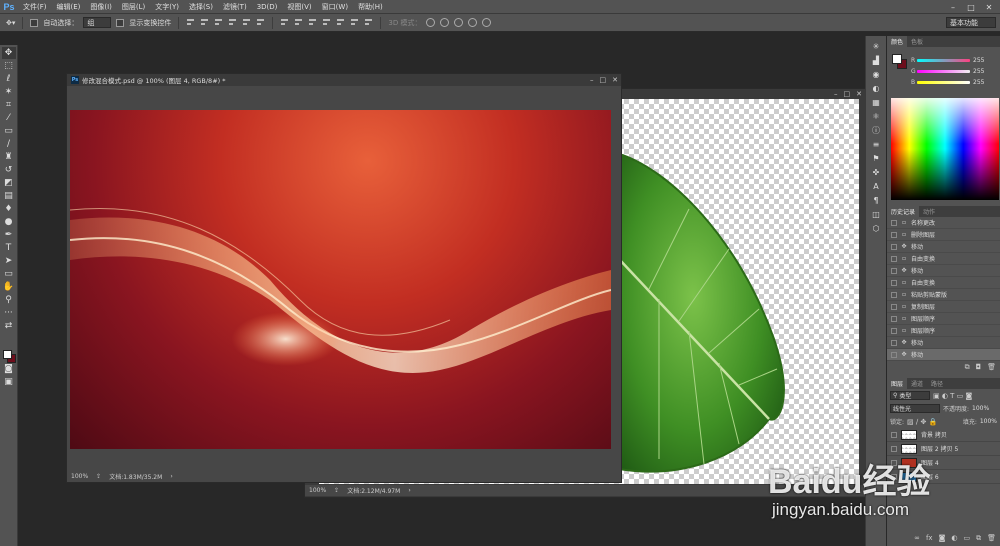 Image resolution: width=1000 pixels, height=546 pixels. What do you see at coordinates (943, 435) in the screenshot?
I see `layer-row: 背景 拷贝` at bounding box center [943, 435].